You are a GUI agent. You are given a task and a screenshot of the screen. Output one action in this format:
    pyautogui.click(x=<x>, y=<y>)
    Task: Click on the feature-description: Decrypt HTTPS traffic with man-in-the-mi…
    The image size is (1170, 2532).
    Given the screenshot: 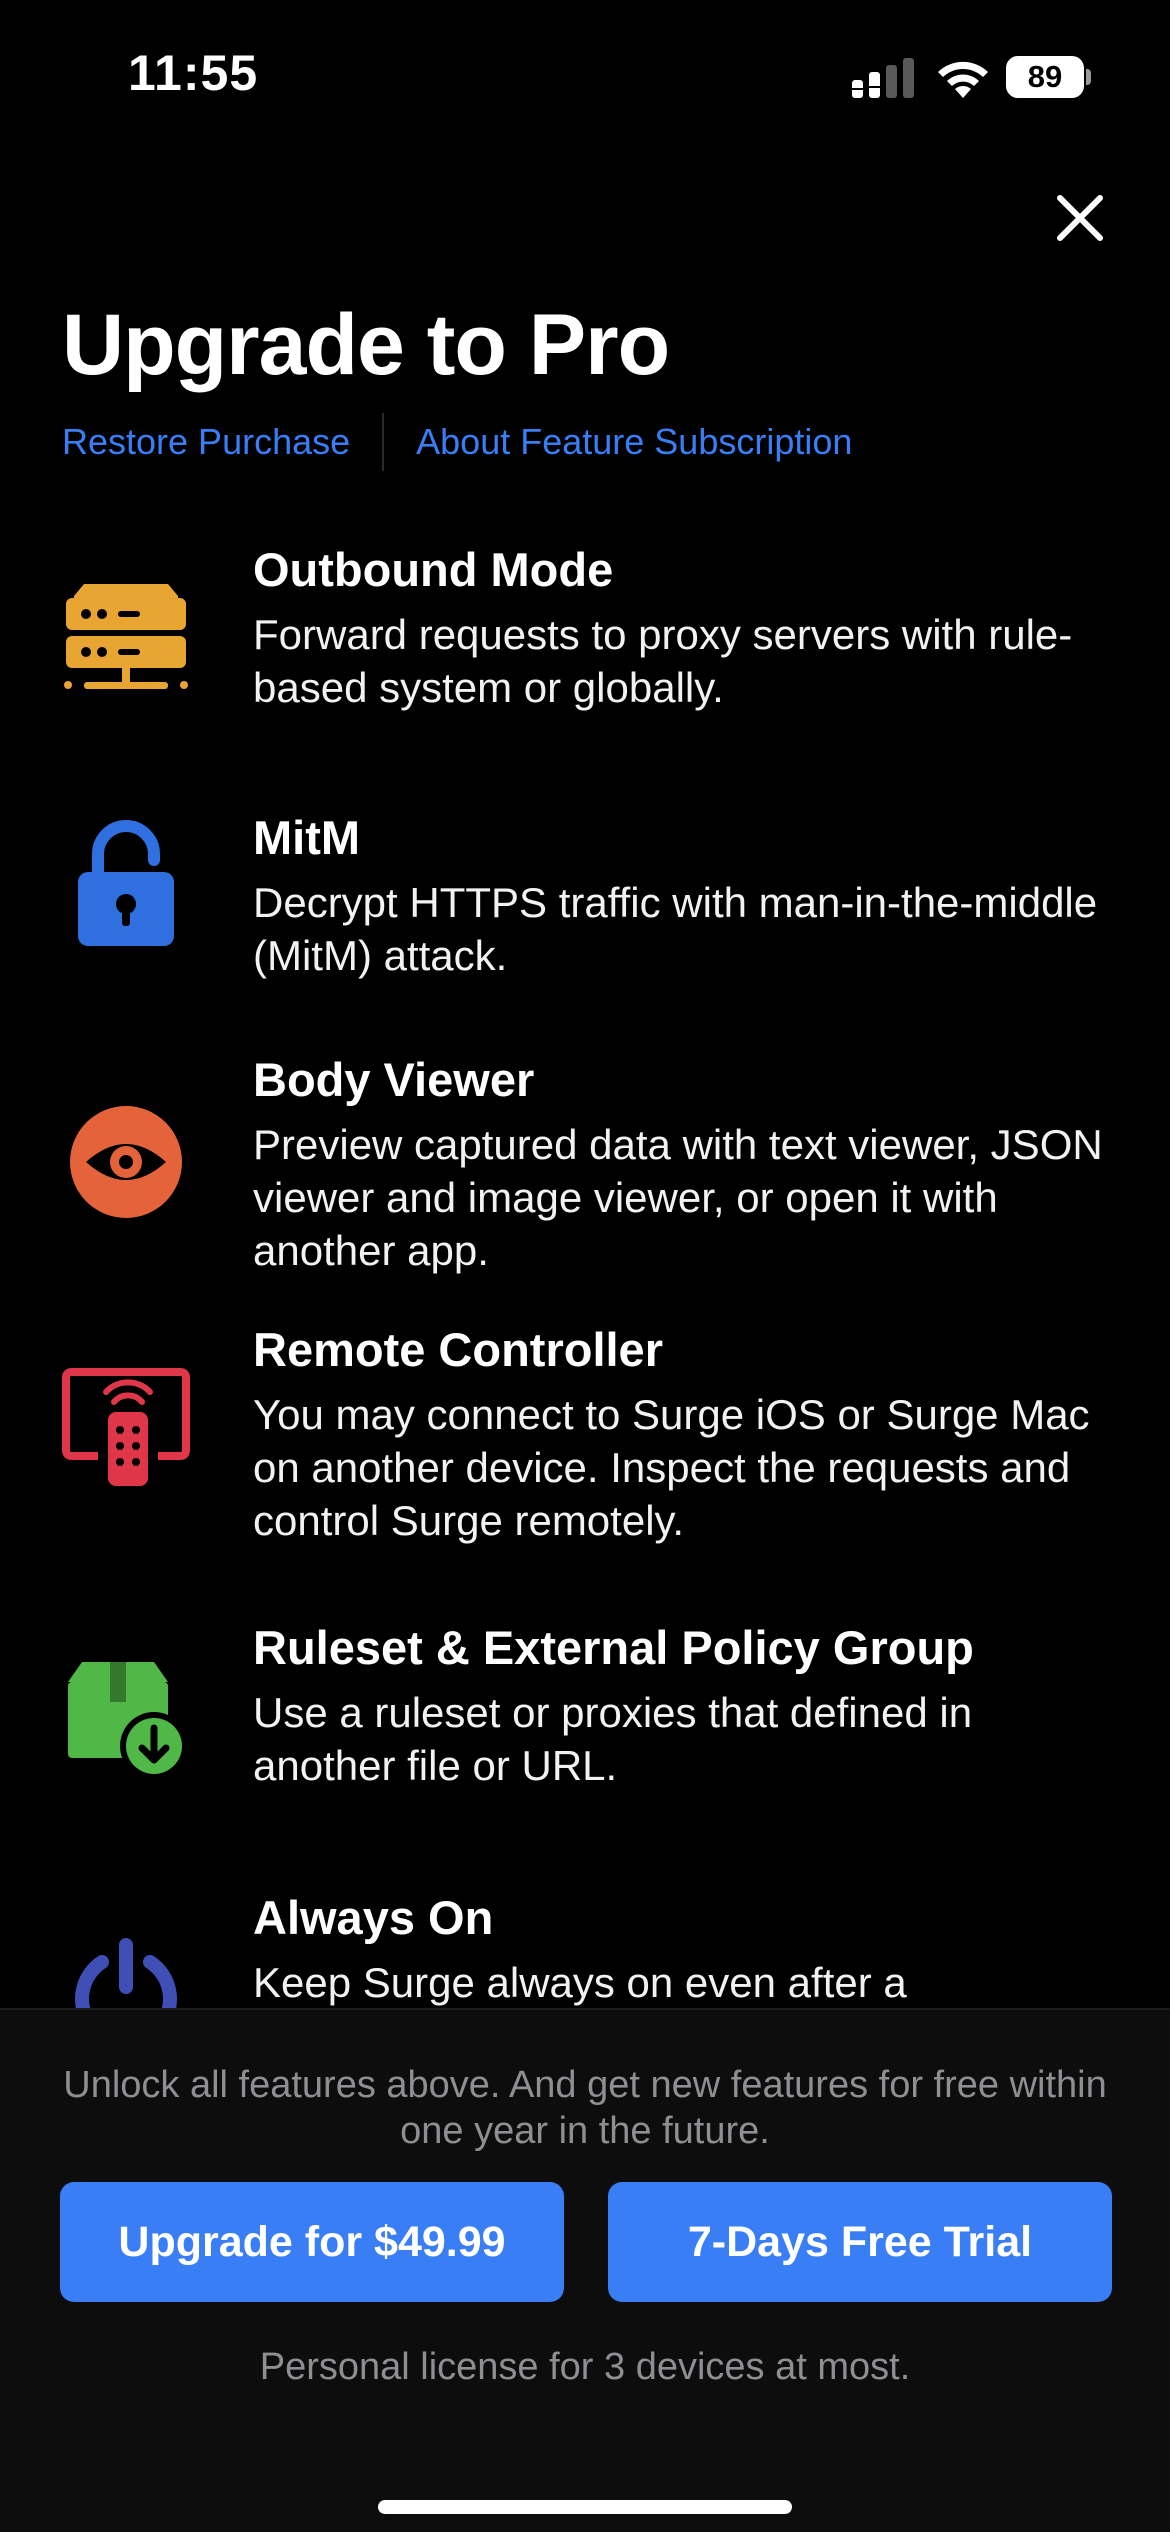 What is the action you would take?
    pyautogui.click(x=675, y=929)
    